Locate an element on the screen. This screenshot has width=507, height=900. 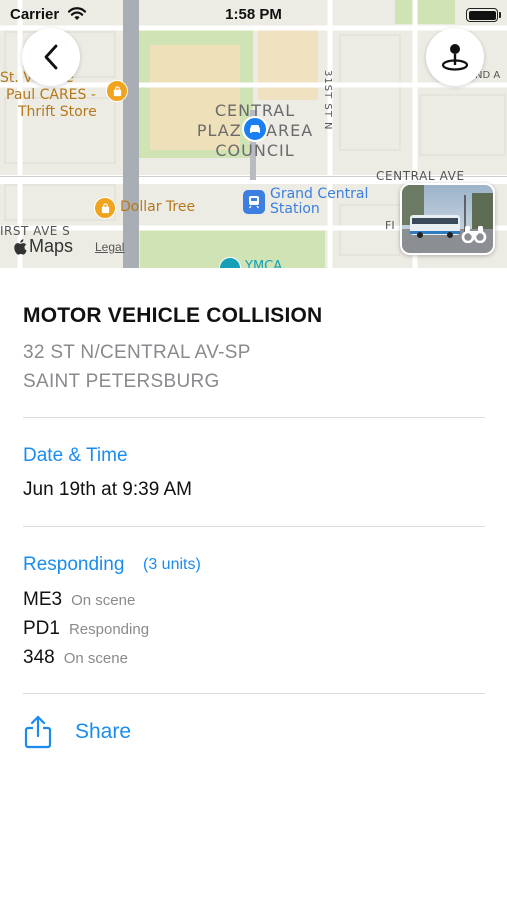
shopping-bag-icon is located at coordinates (117, 91).